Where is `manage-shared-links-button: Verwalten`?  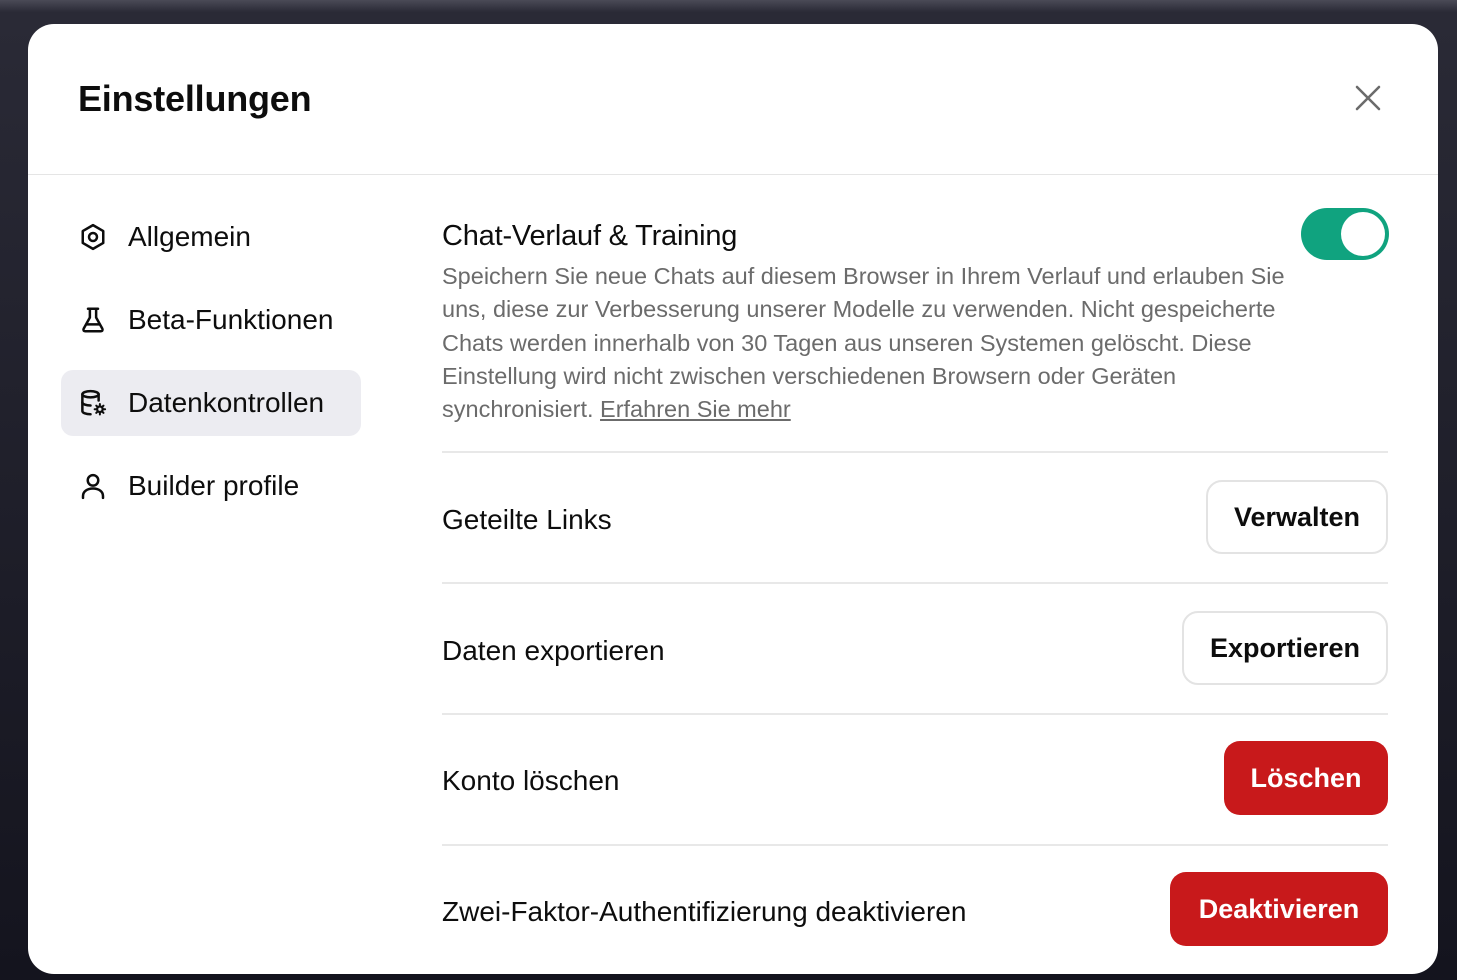 manage-shared-links-button: Verwalten is located at coordinates (1297, 517).